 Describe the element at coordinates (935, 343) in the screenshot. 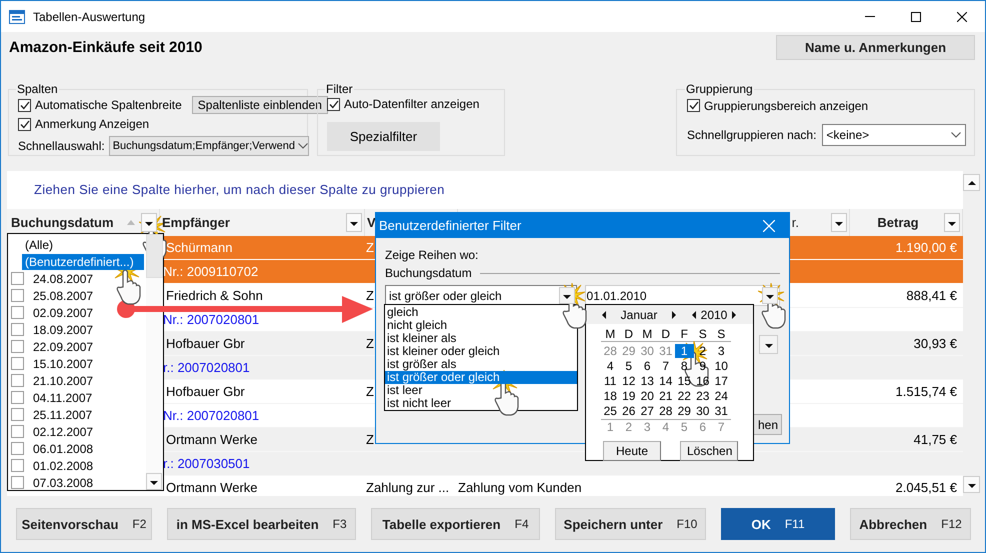

I see `table-cell: 30,93 €` at that location.